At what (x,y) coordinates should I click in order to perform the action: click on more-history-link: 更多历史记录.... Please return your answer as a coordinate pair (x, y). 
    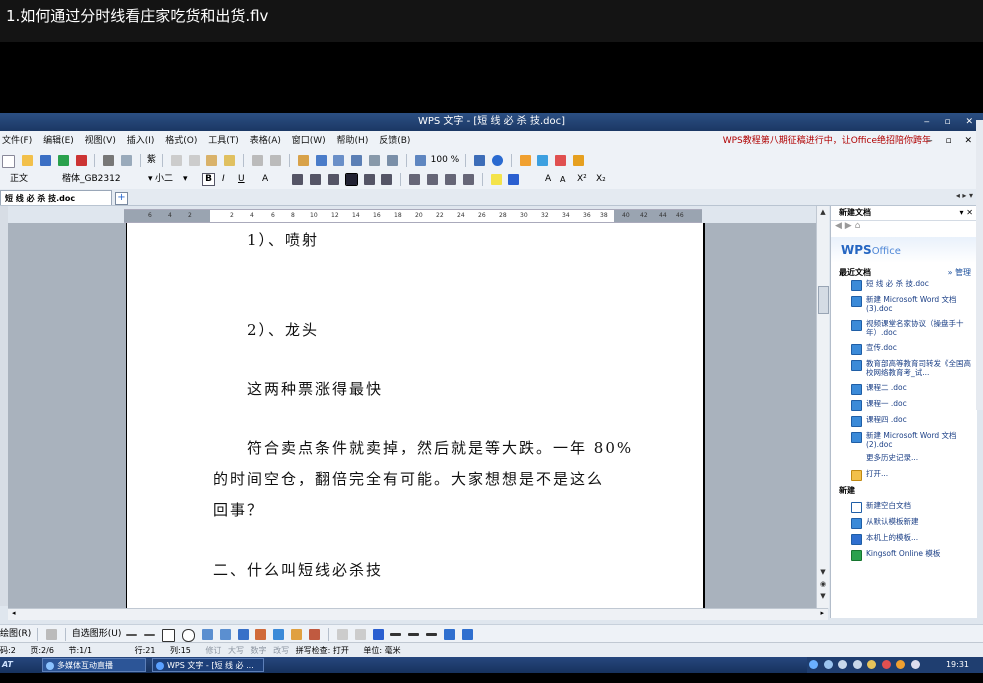
    Looking at the image, I should click on (904, 458).